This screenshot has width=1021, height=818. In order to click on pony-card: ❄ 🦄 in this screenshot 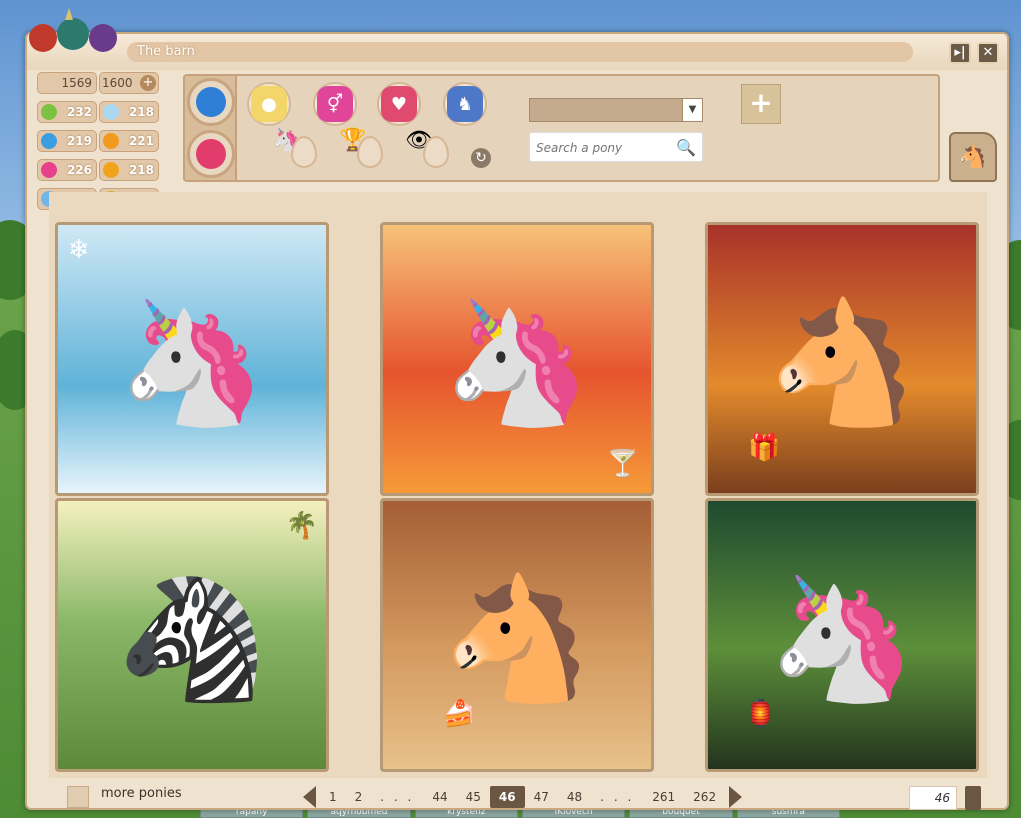, I will do `click(192, 359)`.